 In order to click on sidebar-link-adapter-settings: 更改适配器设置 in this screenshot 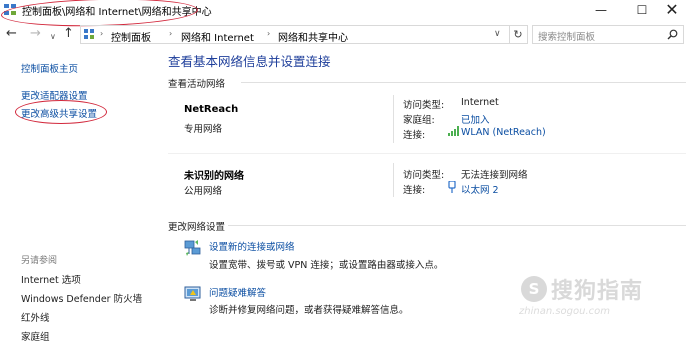, I will do `click(54, 95)`.